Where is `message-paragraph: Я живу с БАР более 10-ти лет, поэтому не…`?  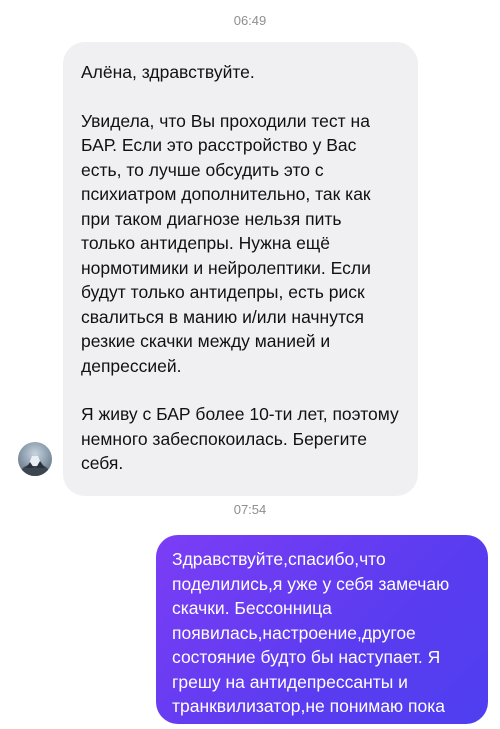 message-paragraph: Я живу с БАР более 10-ти лет, поэтому не… is located at coordinates (240, 438).